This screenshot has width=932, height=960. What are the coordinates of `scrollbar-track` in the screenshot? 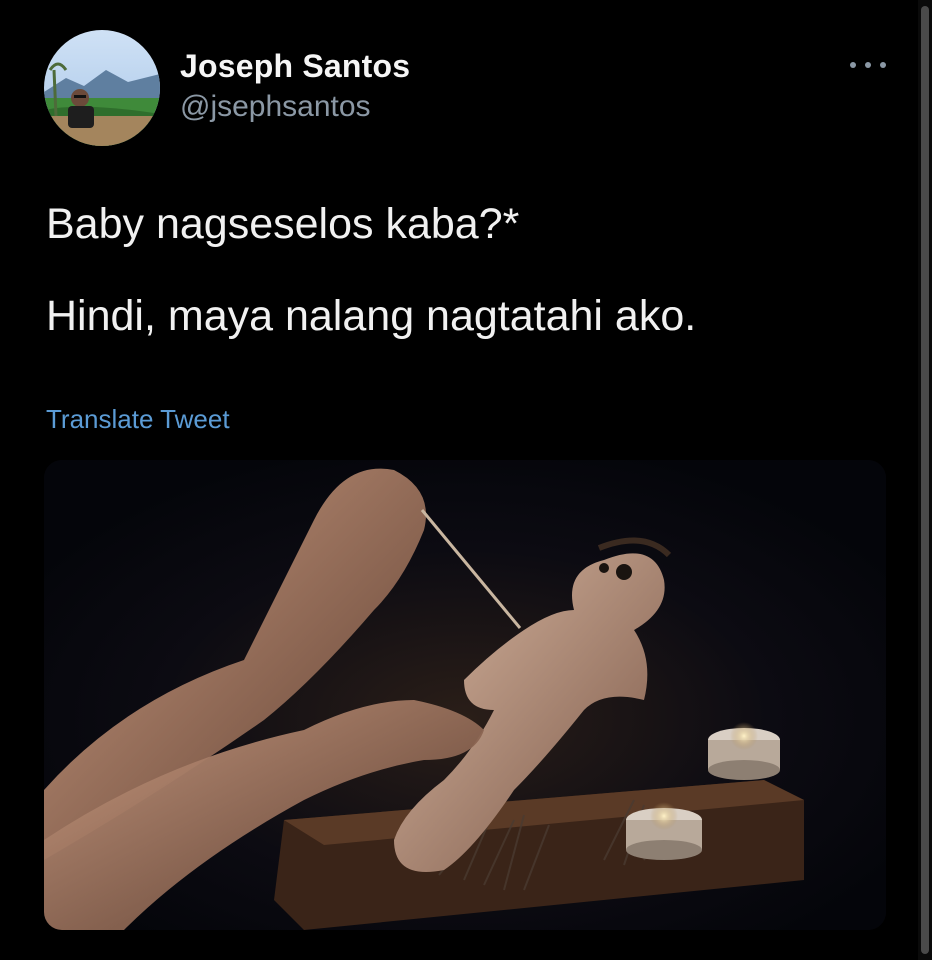 It's located at (925, 480).